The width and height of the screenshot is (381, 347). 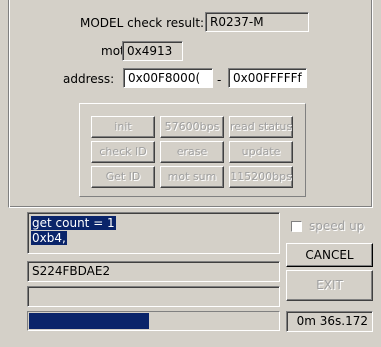 What do you see at coordinates (153, 321) in the screenshot?
I see `progress-bar` at bounding box center [153, 321].